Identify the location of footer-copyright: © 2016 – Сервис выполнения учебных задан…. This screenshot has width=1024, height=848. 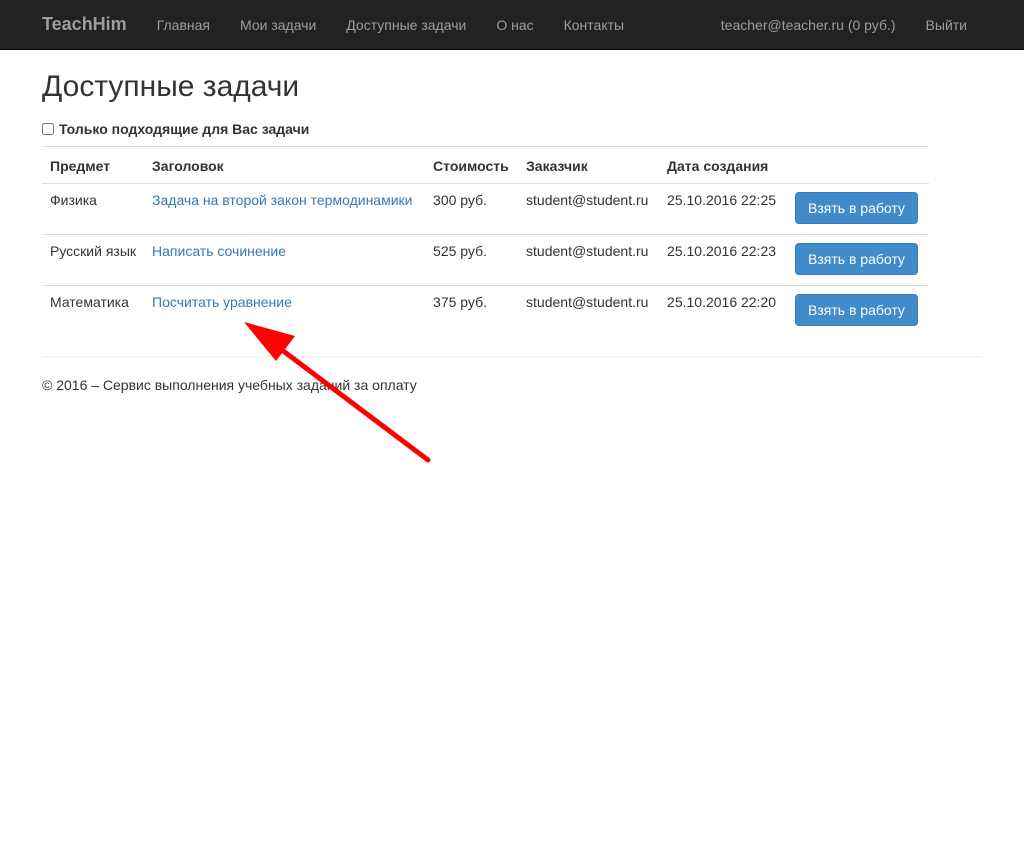
(229, 384).